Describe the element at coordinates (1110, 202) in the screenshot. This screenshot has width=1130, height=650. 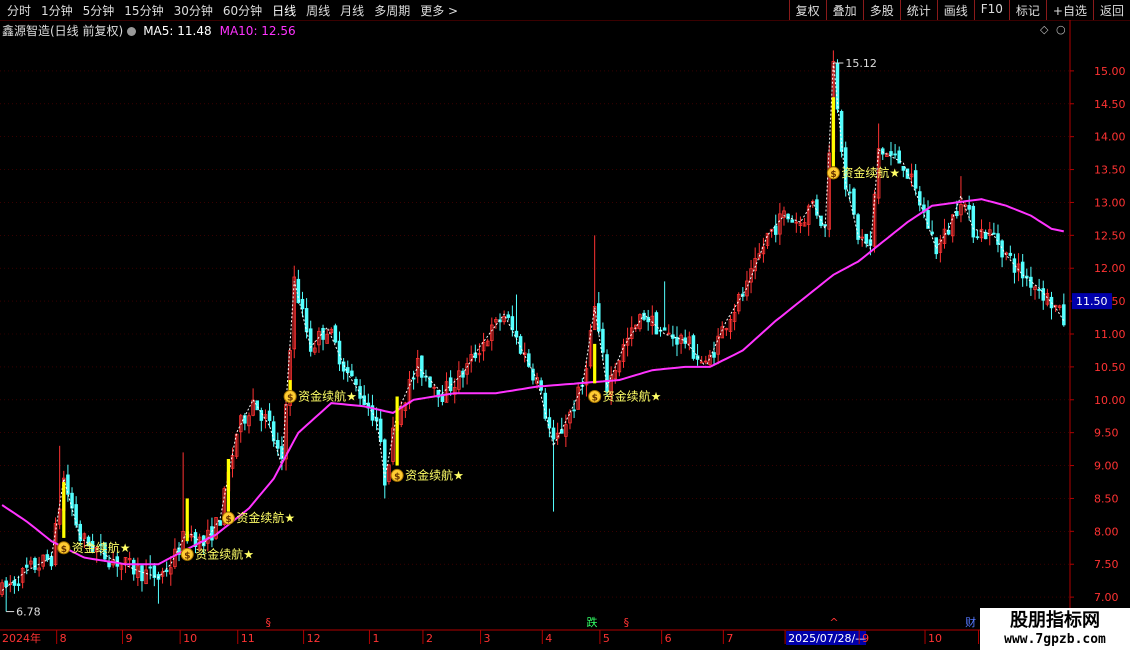
I see `y-tick-label: 13.00` at that location.